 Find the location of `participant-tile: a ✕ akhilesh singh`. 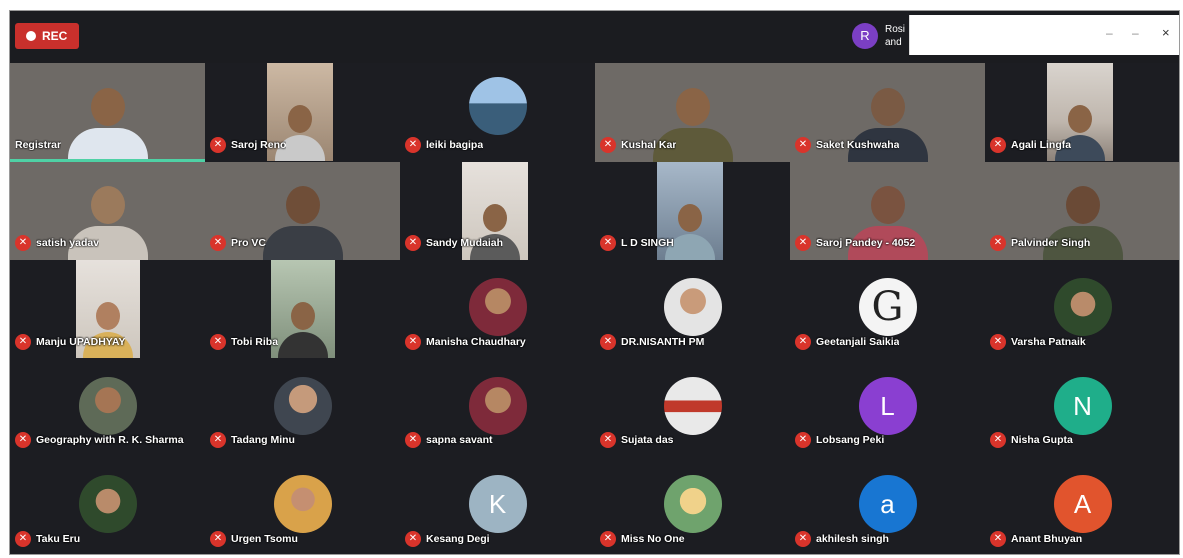

participant-tile: a ✕ akhilesh singh is located at coordinates (887, 505).